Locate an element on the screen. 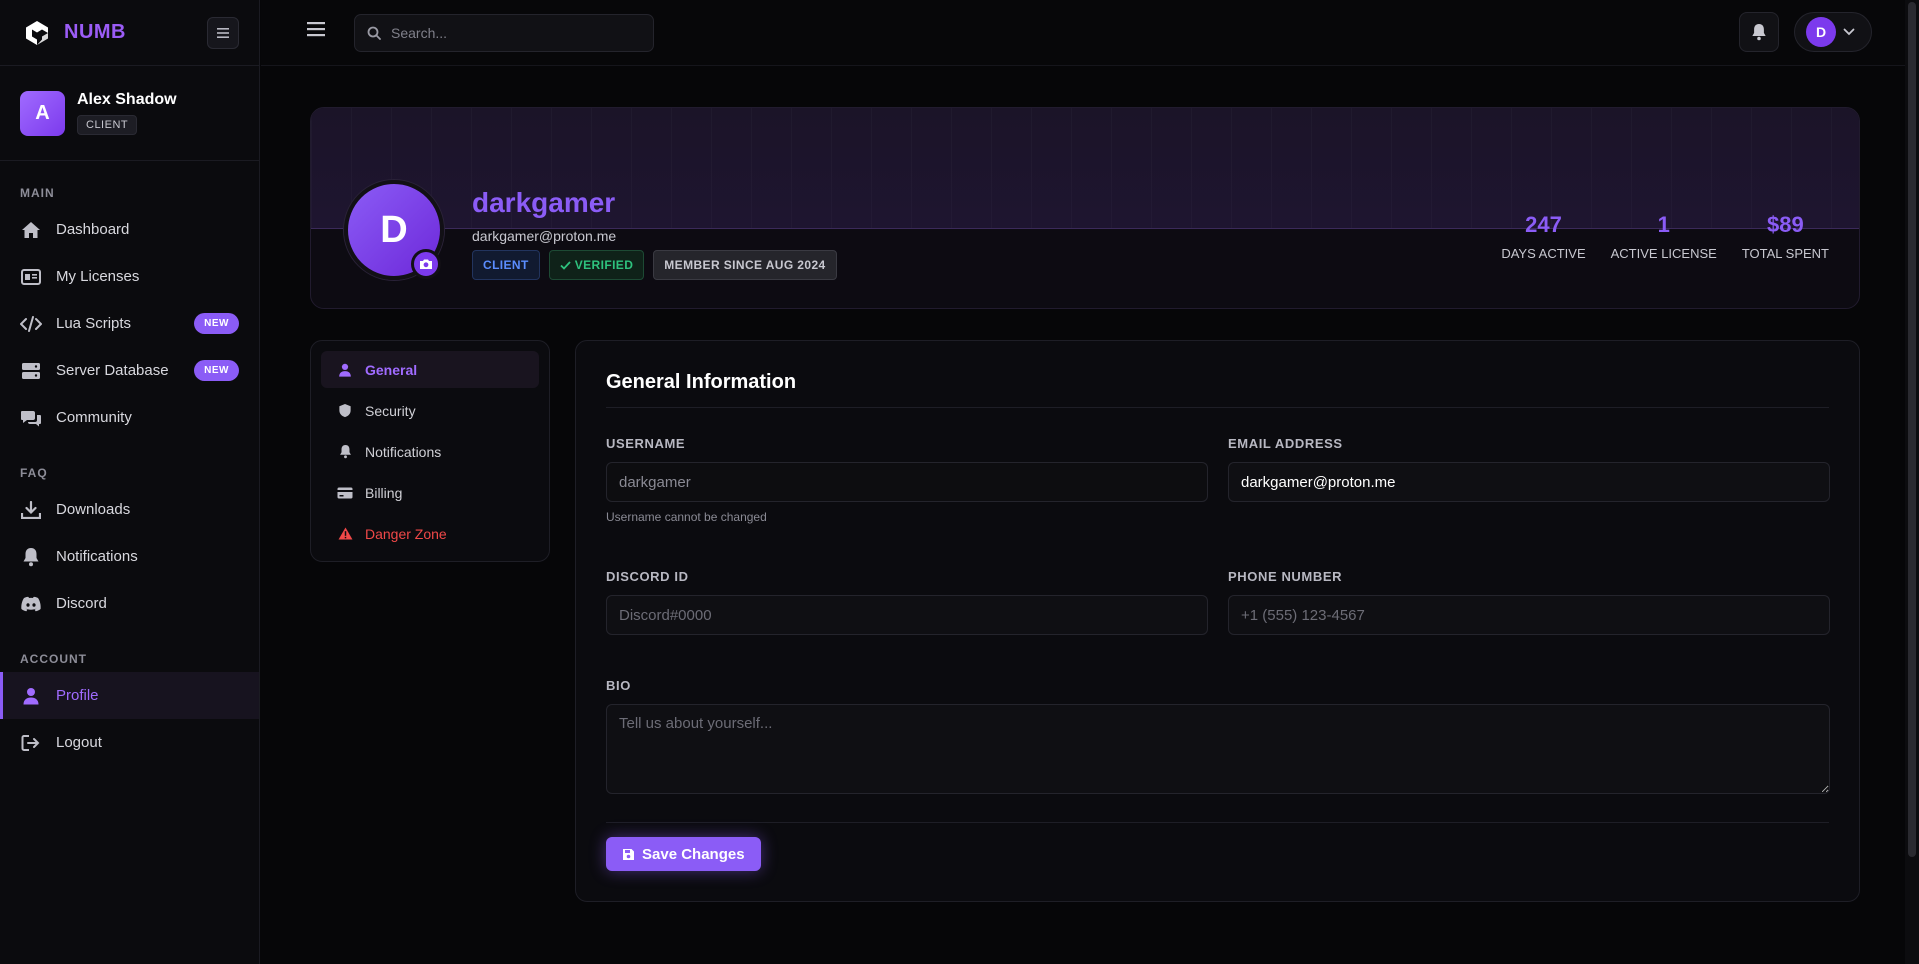  user-name: Alex Shadow is located at coordinates (127, 99).